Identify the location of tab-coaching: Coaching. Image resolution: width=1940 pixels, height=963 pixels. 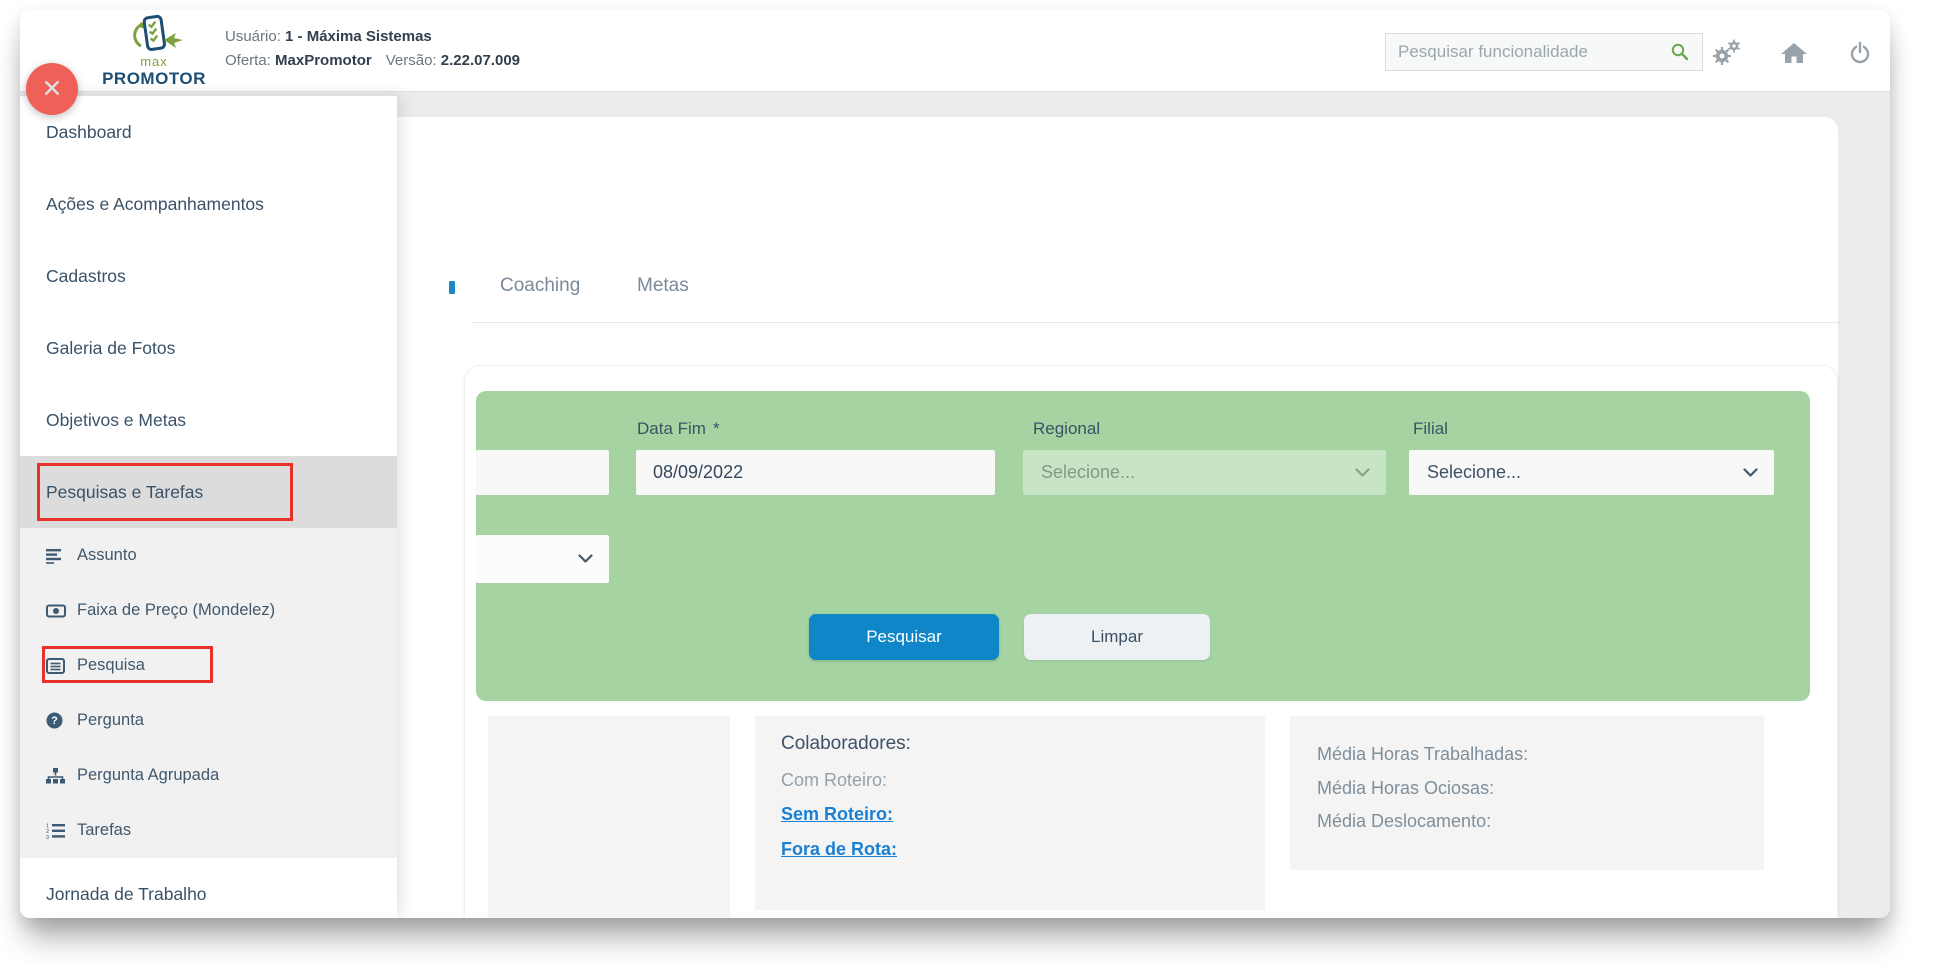
(540, 286).